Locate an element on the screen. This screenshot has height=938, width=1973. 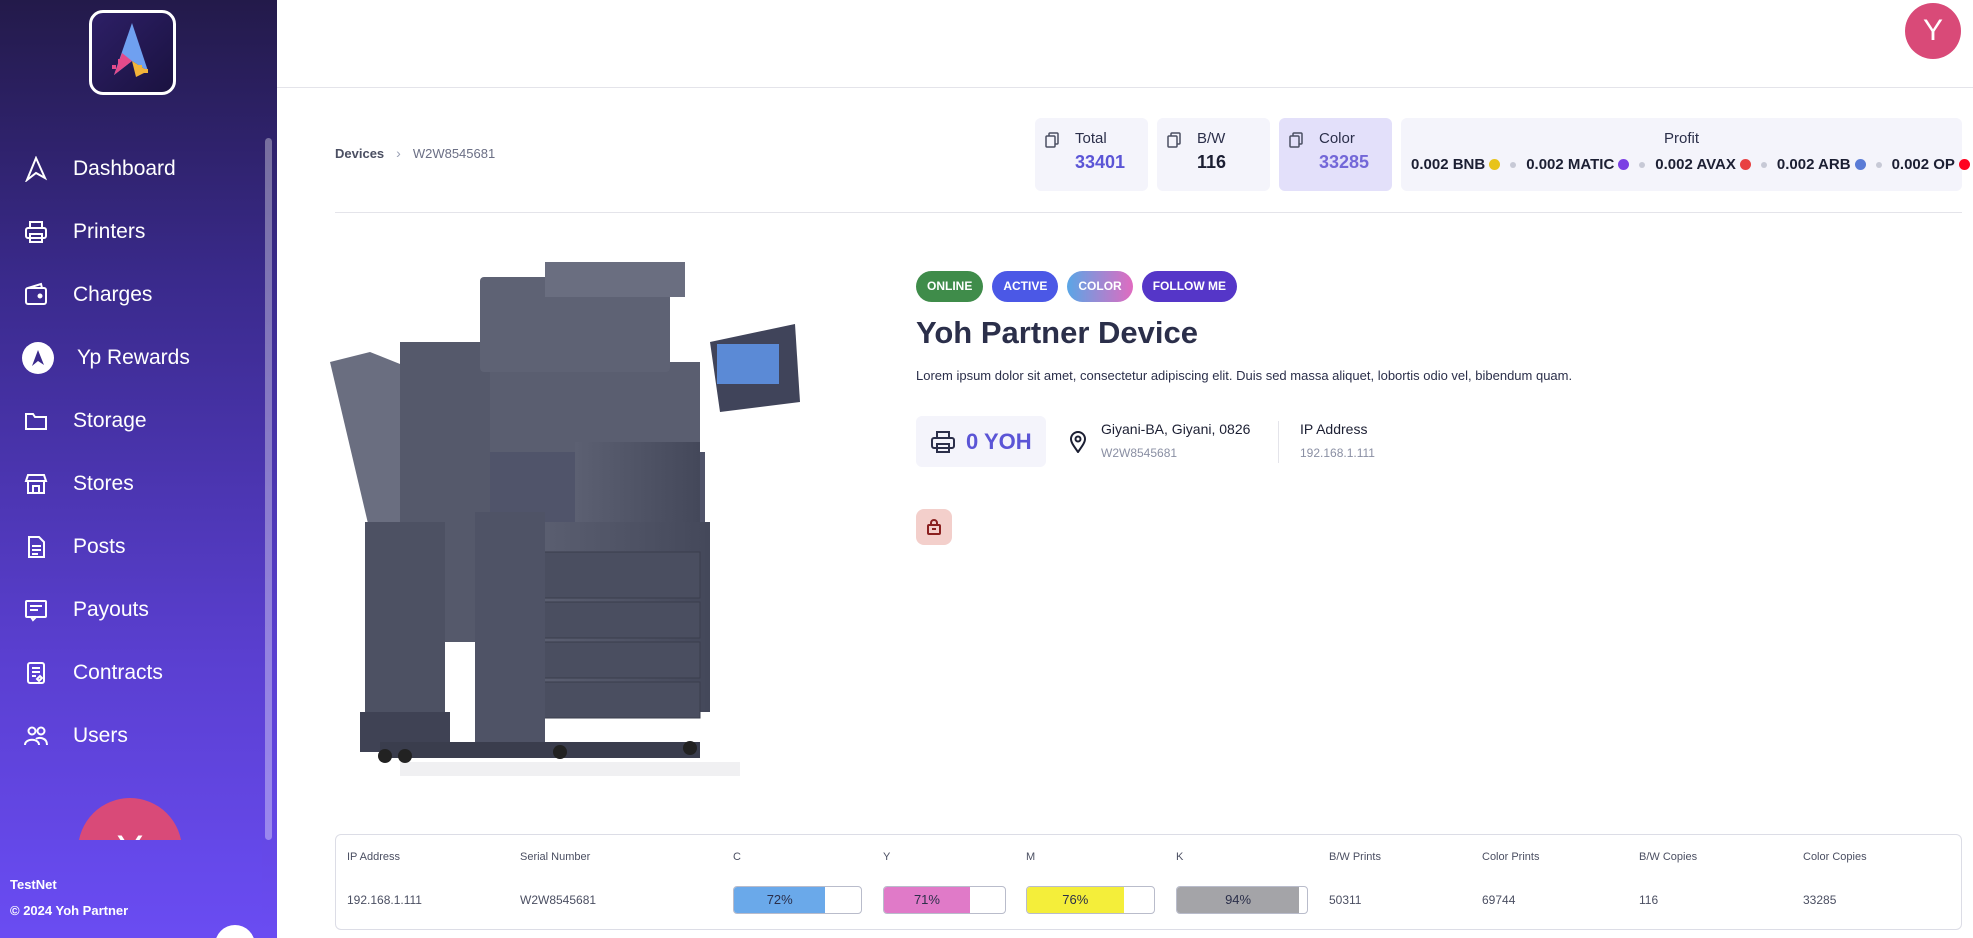
status-badges: ONLINE ACTIVE COLOR FOLLOW ME is located at coordinates (1077, 286).